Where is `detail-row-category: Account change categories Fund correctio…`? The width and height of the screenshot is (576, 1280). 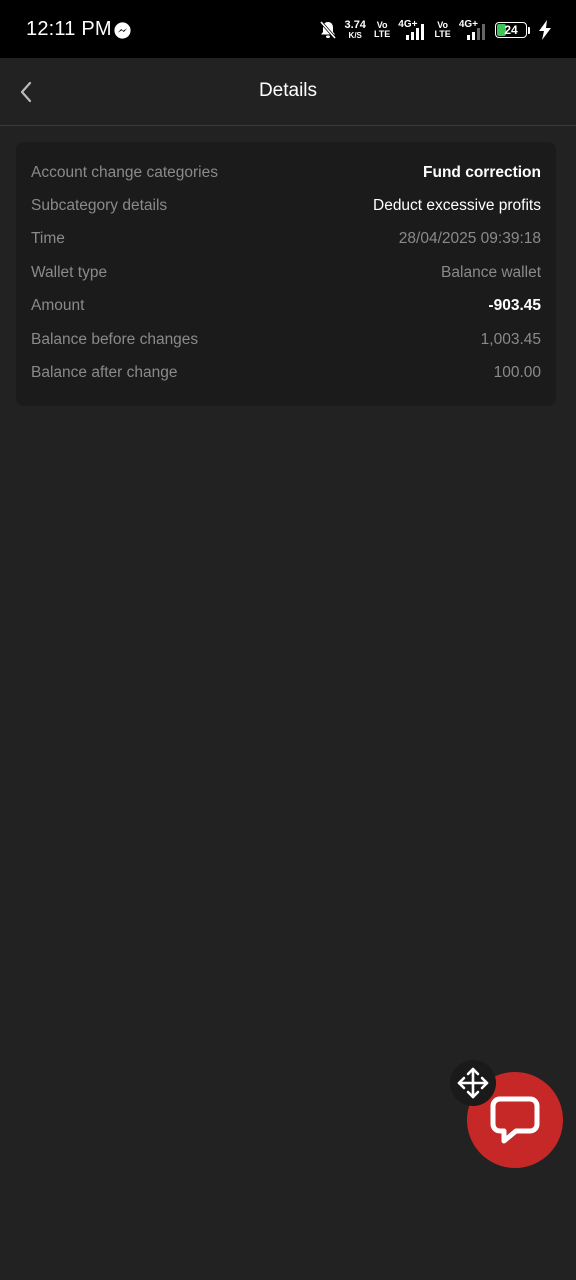 detail-row-category: Account change categories Fund correctio… is located at coordinates (286, 172).